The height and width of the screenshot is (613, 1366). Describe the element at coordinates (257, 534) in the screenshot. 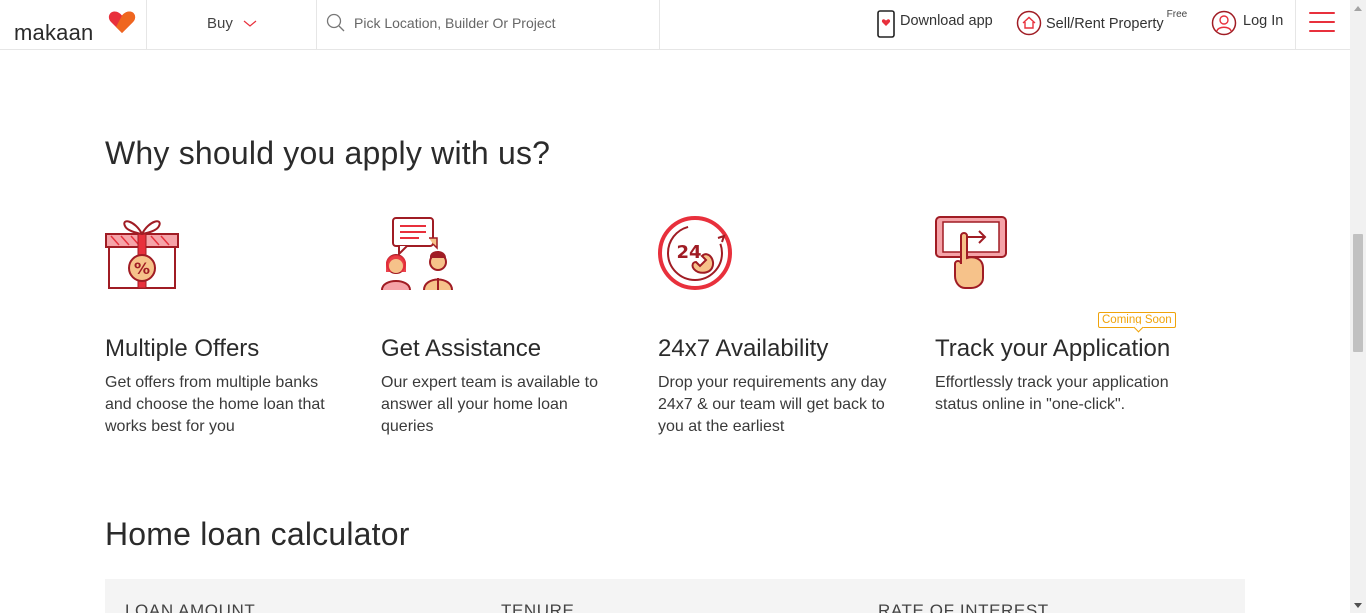

I see `calculator-title: Home loan calculator` at that location.